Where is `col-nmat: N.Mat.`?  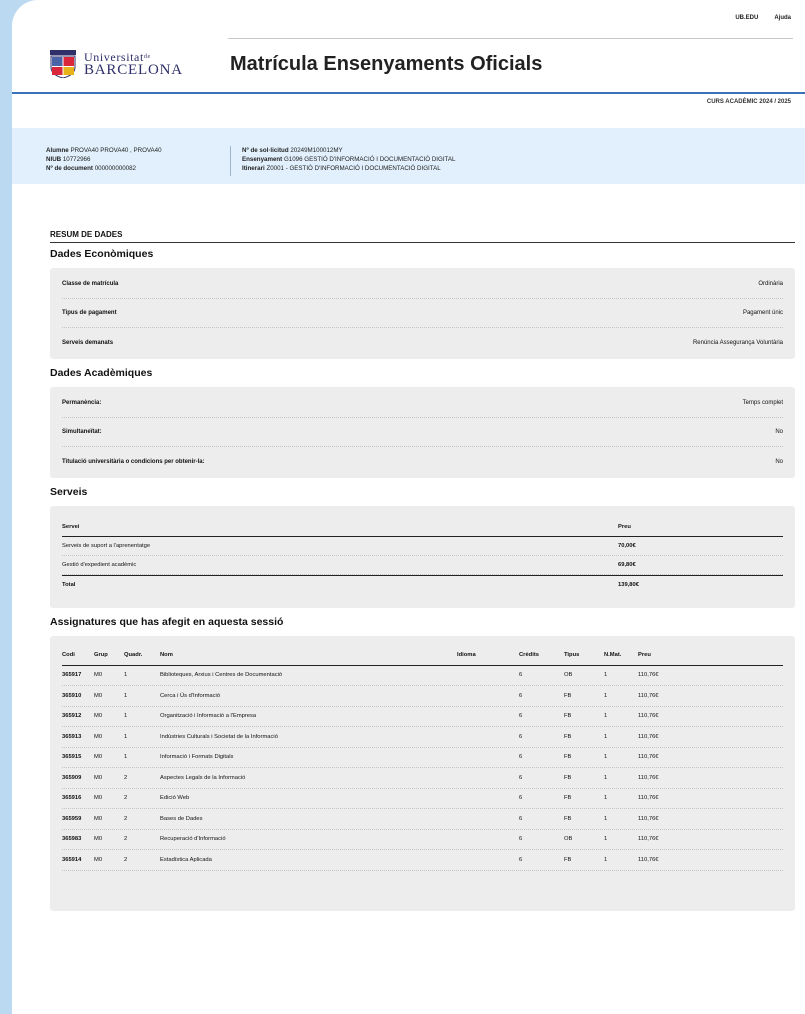 col-nmat: N.Mat. is located at coordinates (613, 654).